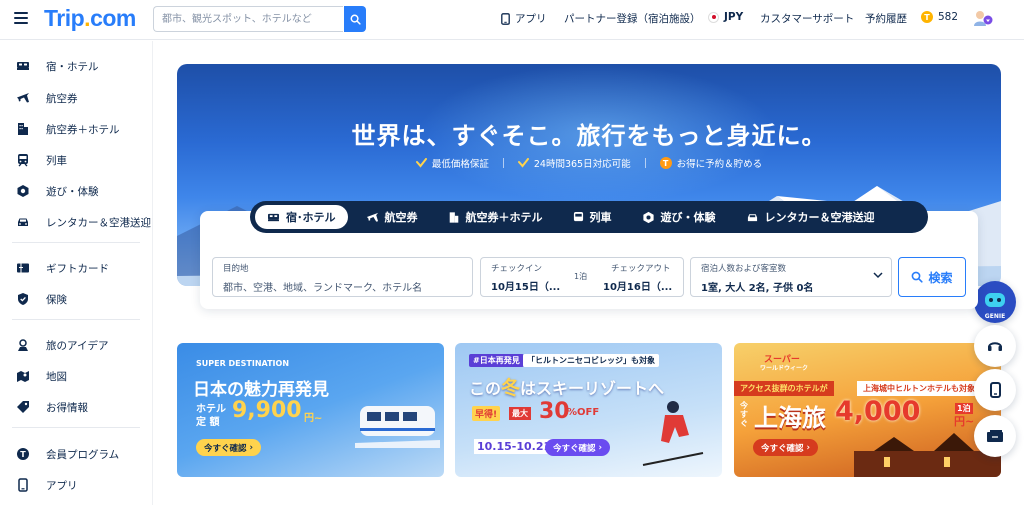 This screenshot has height=505, width=1024. What do you see at coordinates (886, 18) in the screenshot?
I see `nav-bookings: 予約履歴` at bounding box center [886, 18].